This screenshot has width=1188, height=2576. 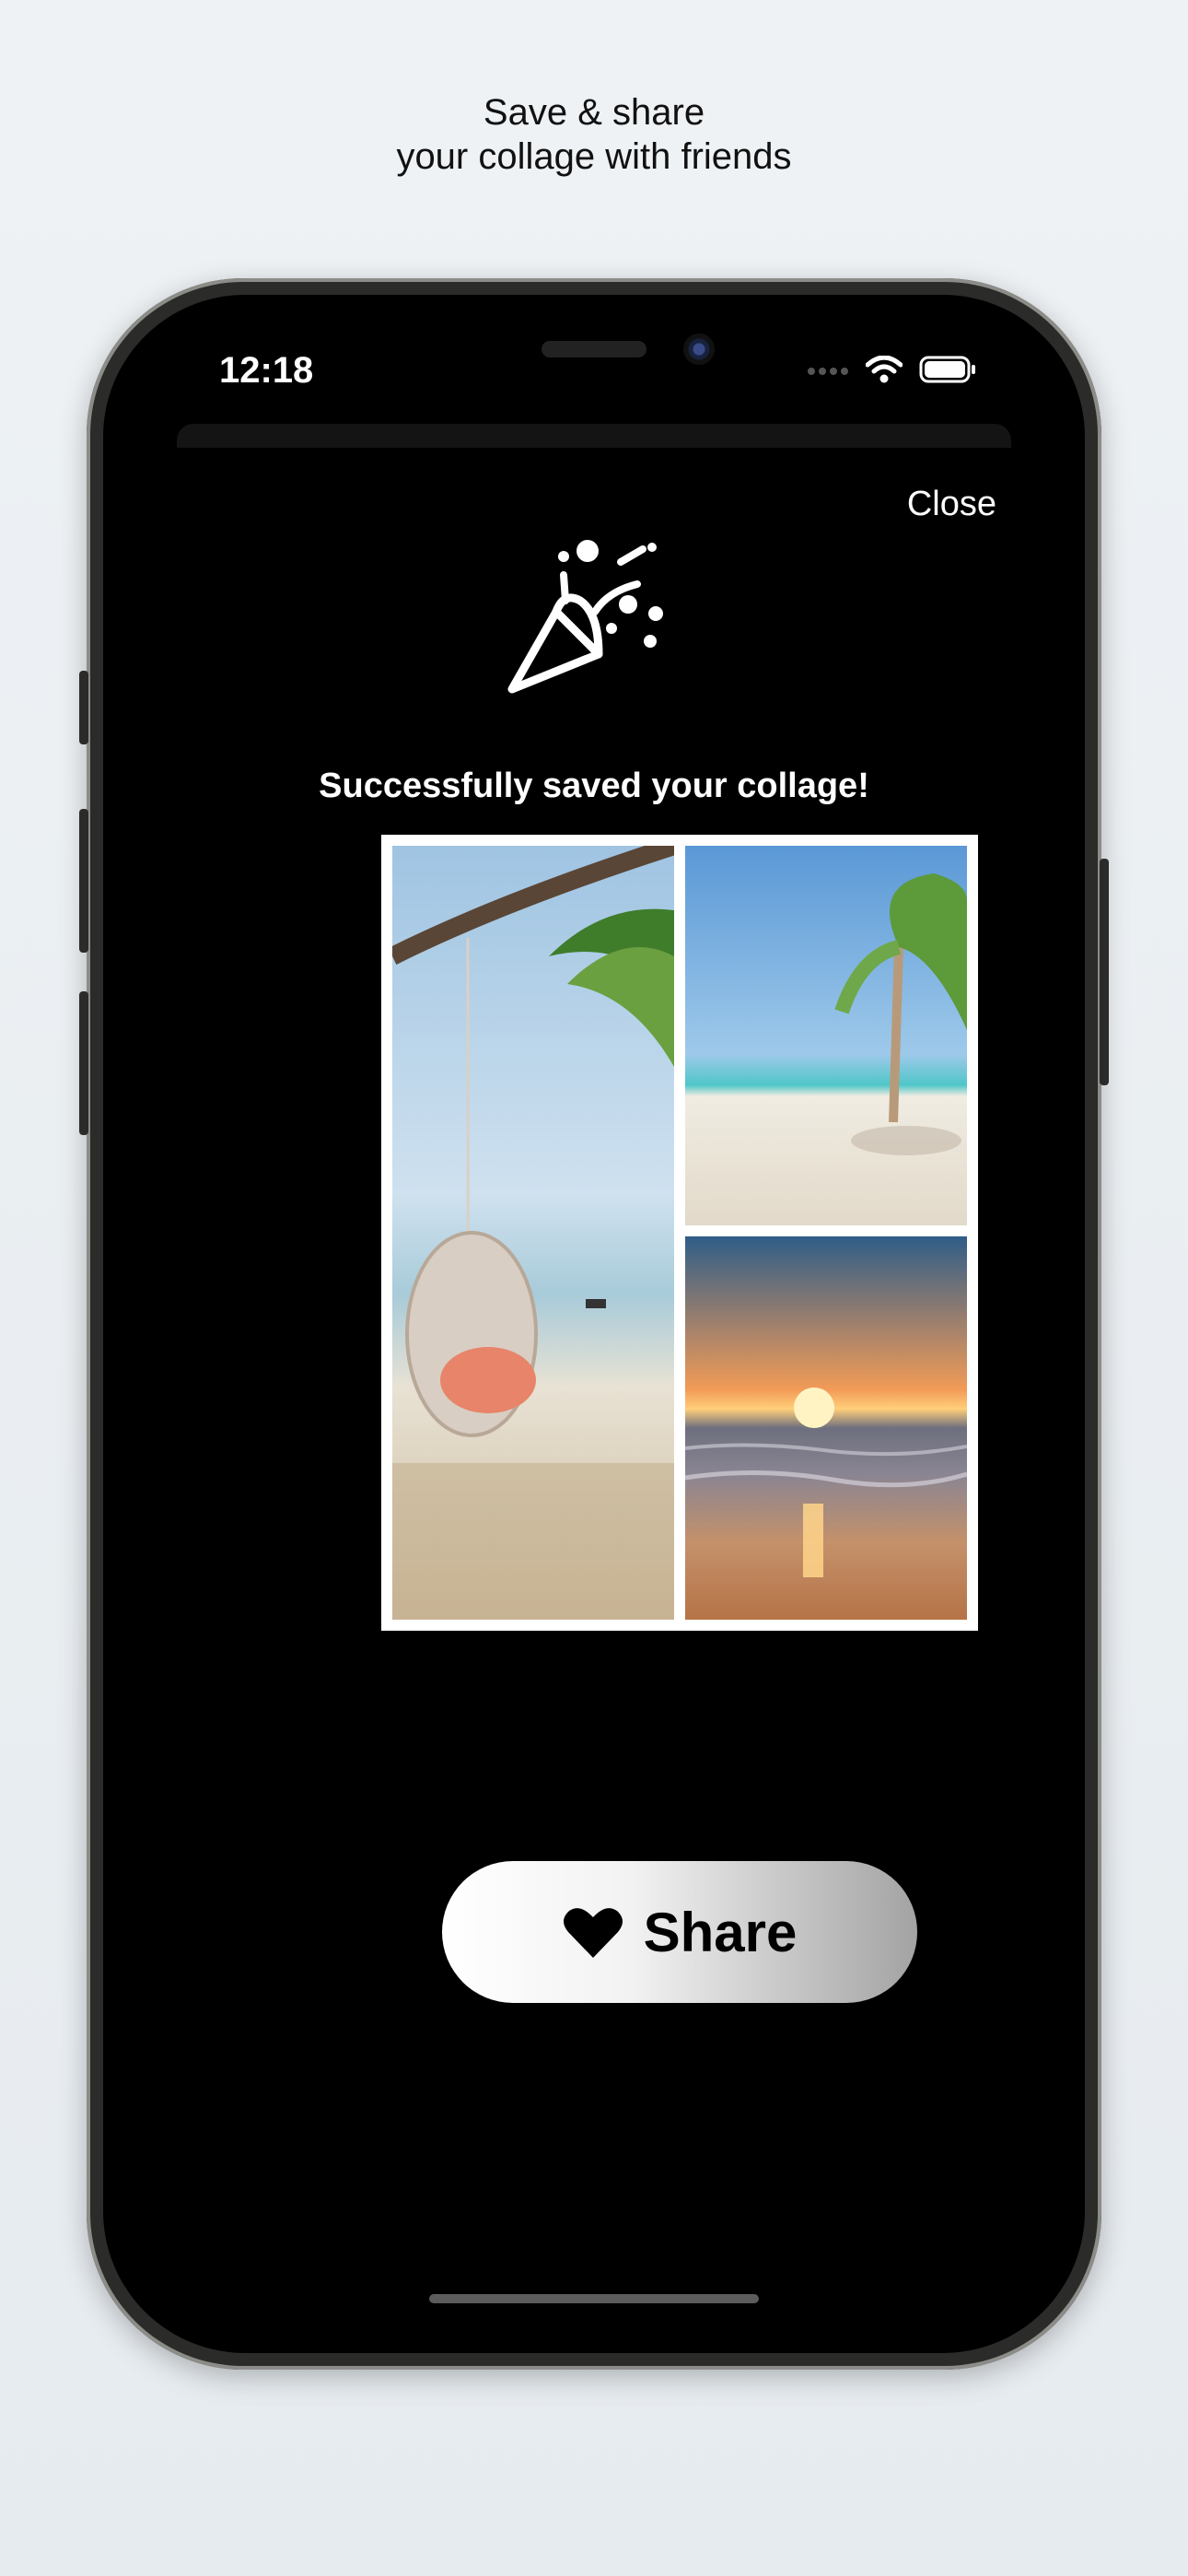 I want to click on sunset-beach-photo, so click(x=826, y=1428).